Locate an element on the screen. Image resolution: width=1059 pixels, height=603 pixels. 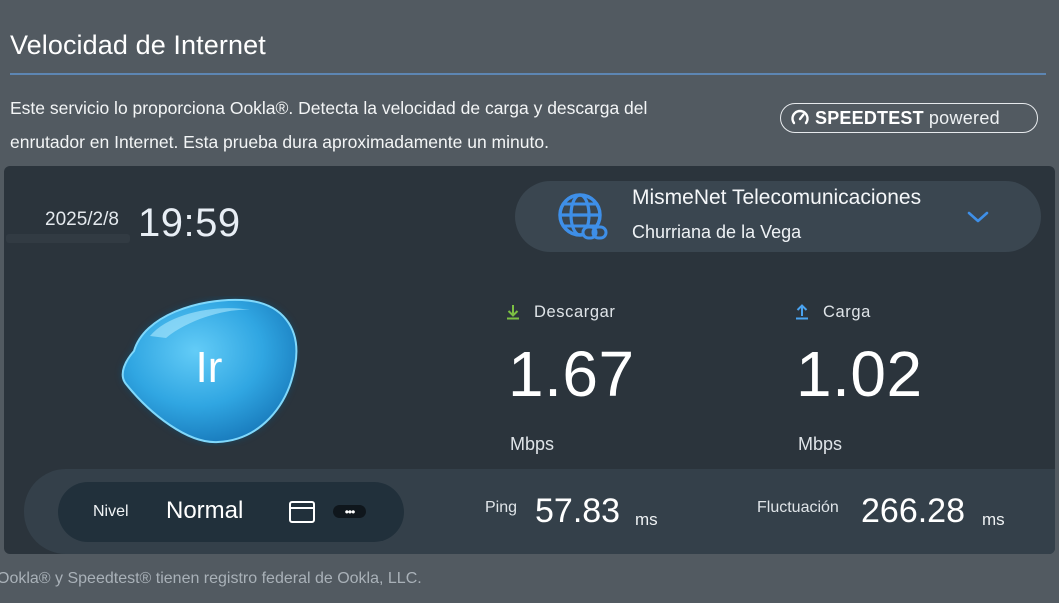
globe-link-icon is located at coordinates (583, 216).